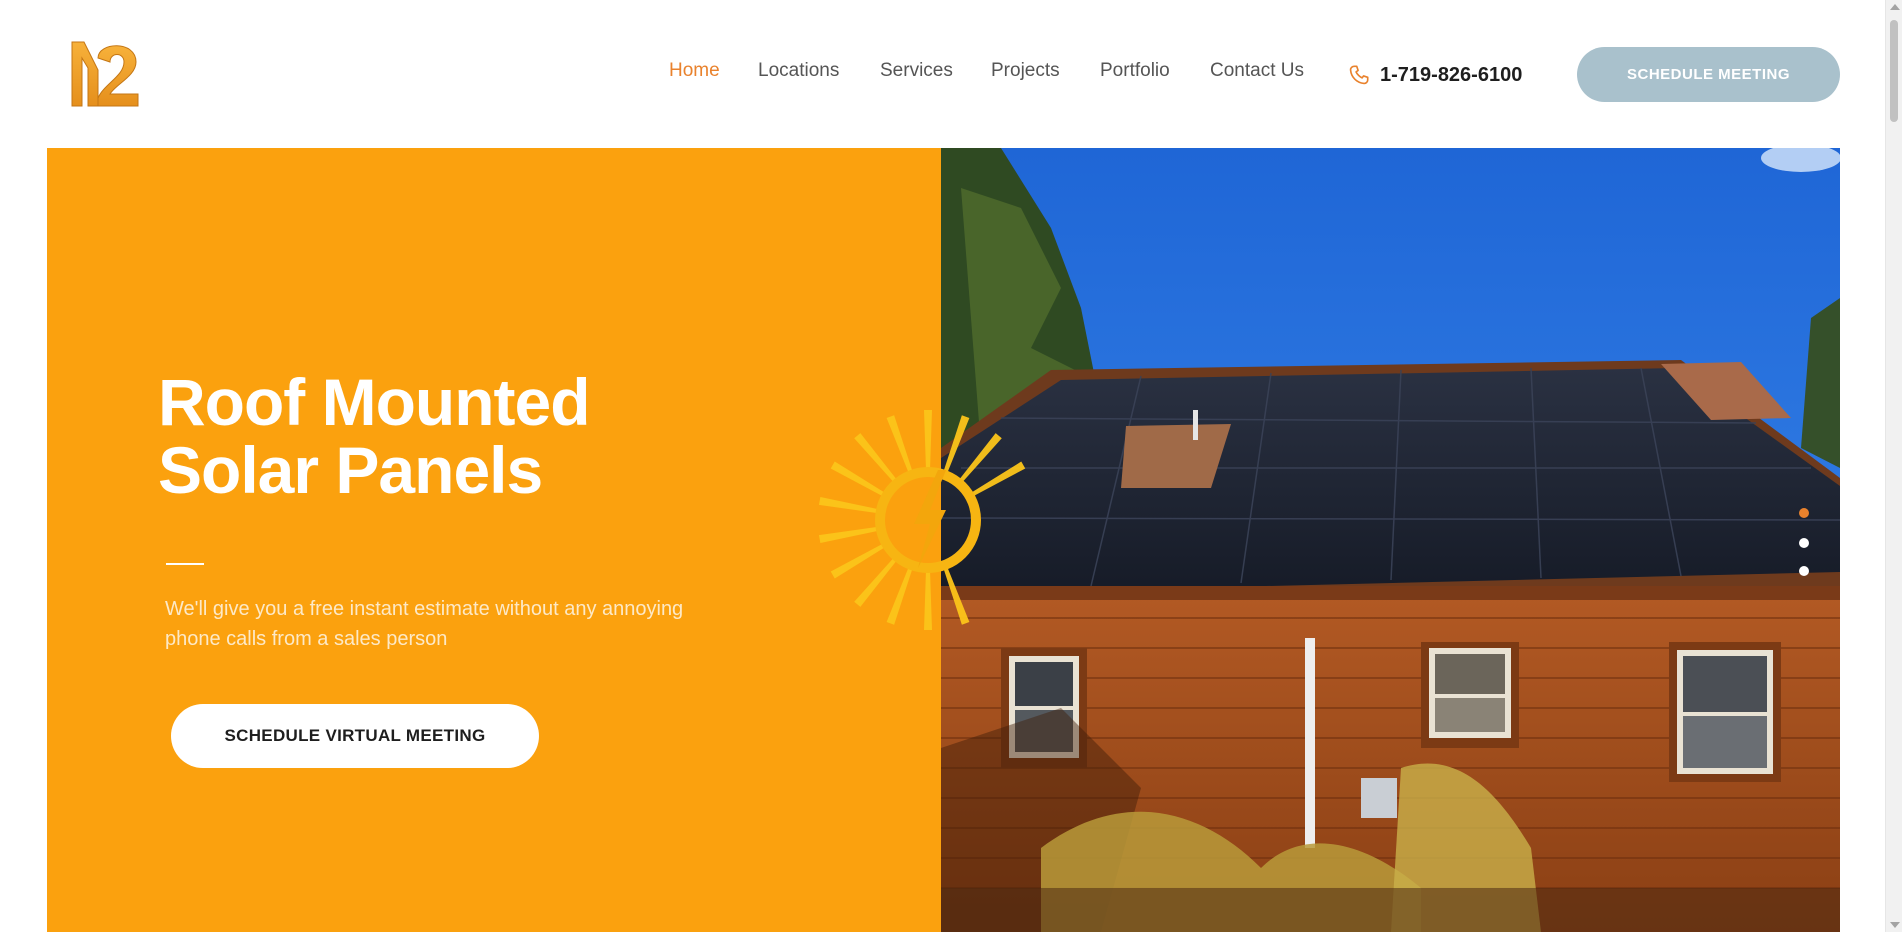  Describe the element at coordinates (1895, 925) in the screenshot. I see `scroll-down-arrow-icon` at that location.